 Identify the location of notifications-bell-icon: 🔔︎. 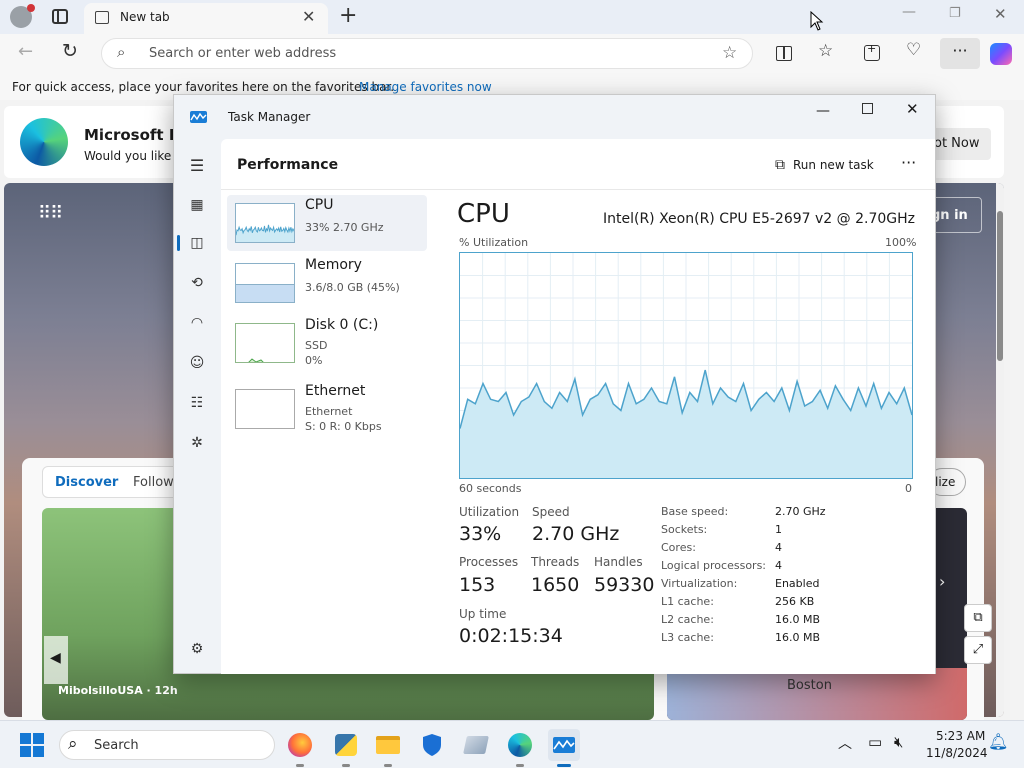
(998, 741).